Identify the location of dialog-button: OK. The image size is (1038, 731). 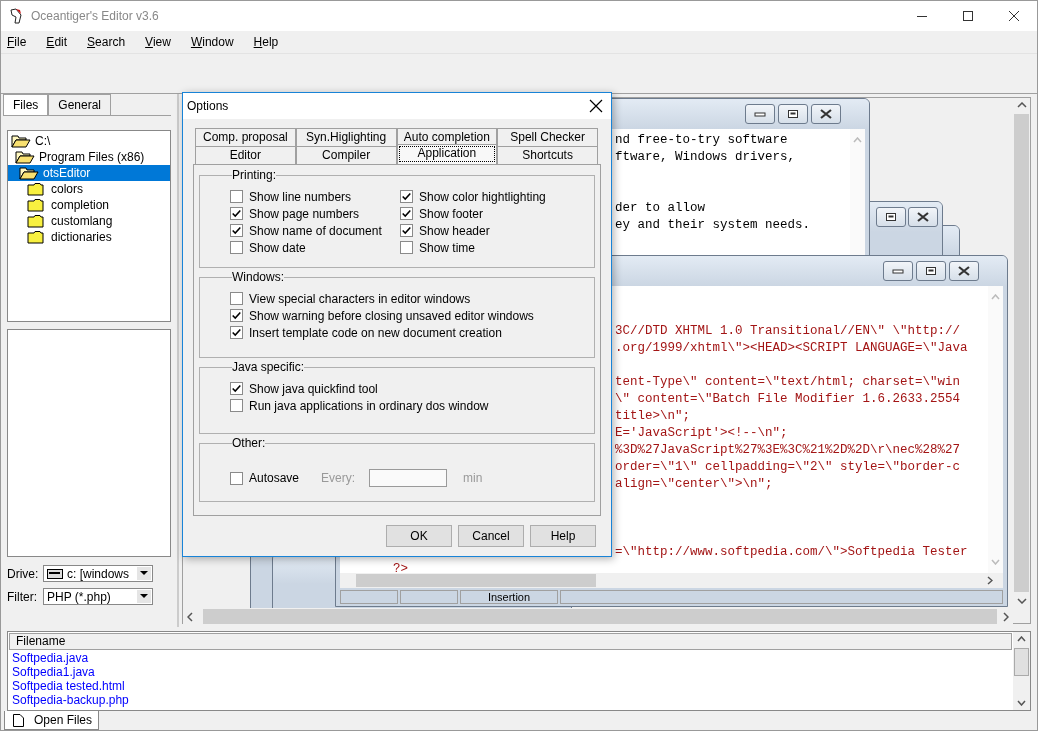
(419, 536).